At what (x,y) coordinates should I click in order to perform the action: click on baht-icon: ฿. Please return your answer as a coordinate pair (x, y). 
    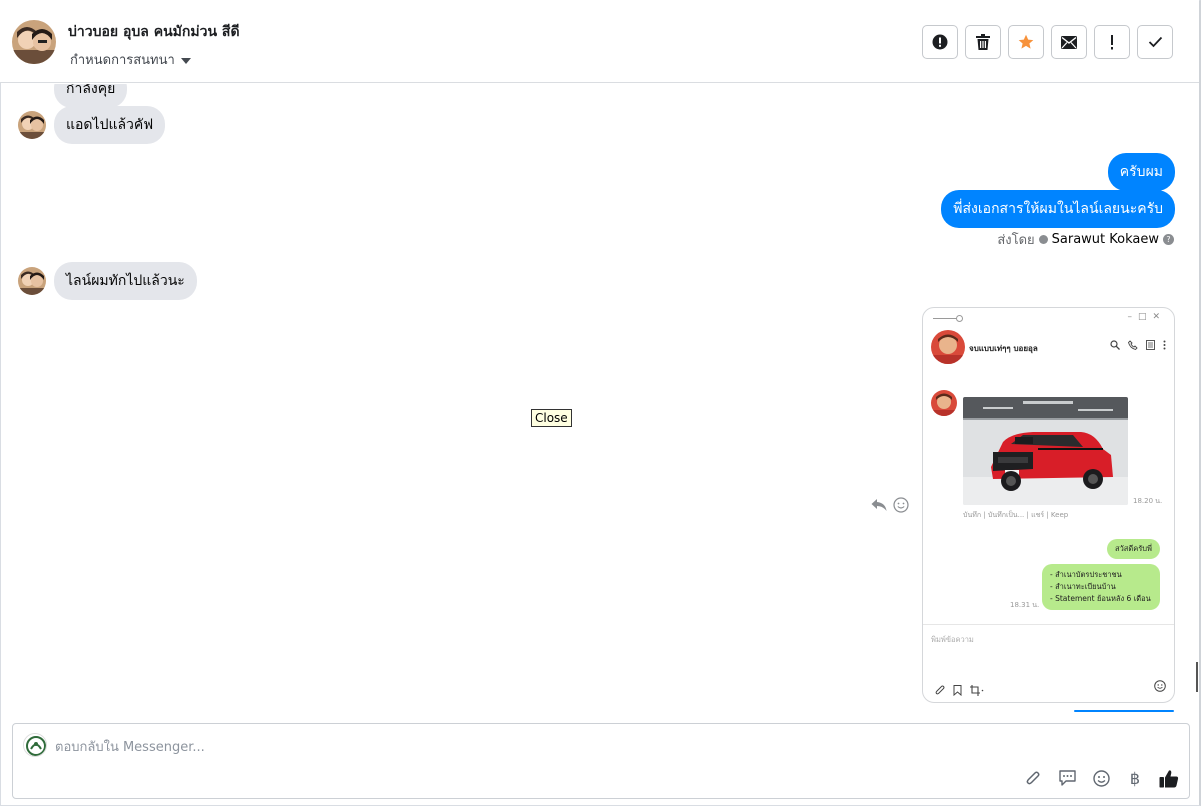
    Looking at the image, I should click on (1135, 778).